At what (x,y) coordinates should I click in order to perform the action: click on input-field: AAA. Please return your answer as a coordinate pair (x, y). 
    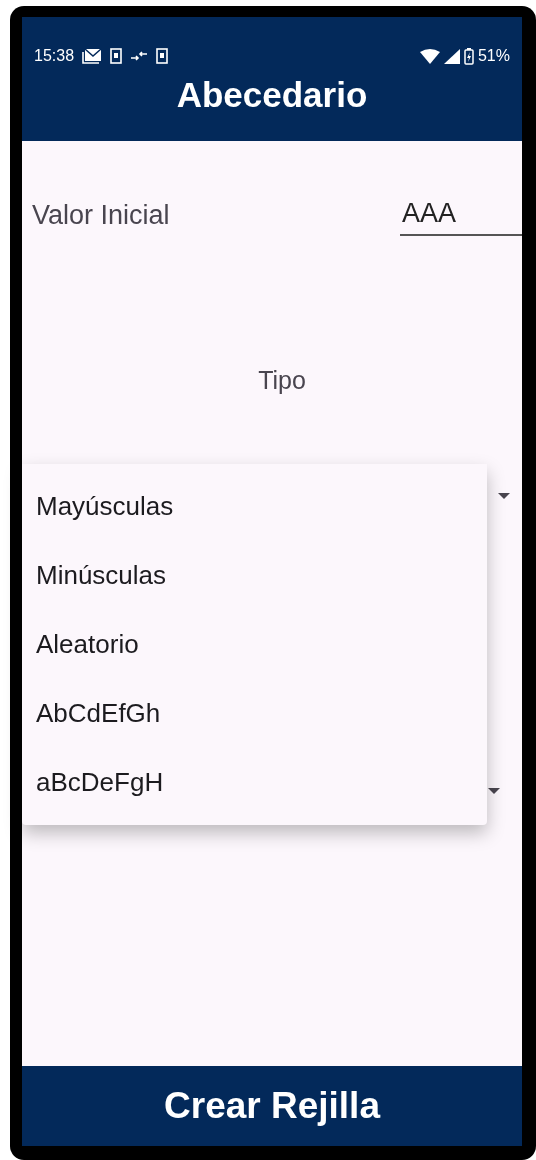
    Looking at the image, I should click on (461, 214).